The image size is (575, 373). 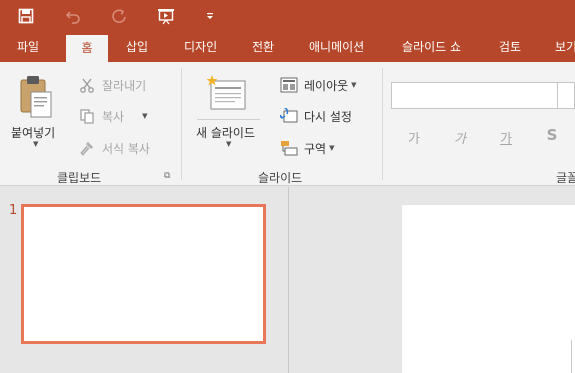 I want to click on italic-button: 가, so click(x=460, y=137).